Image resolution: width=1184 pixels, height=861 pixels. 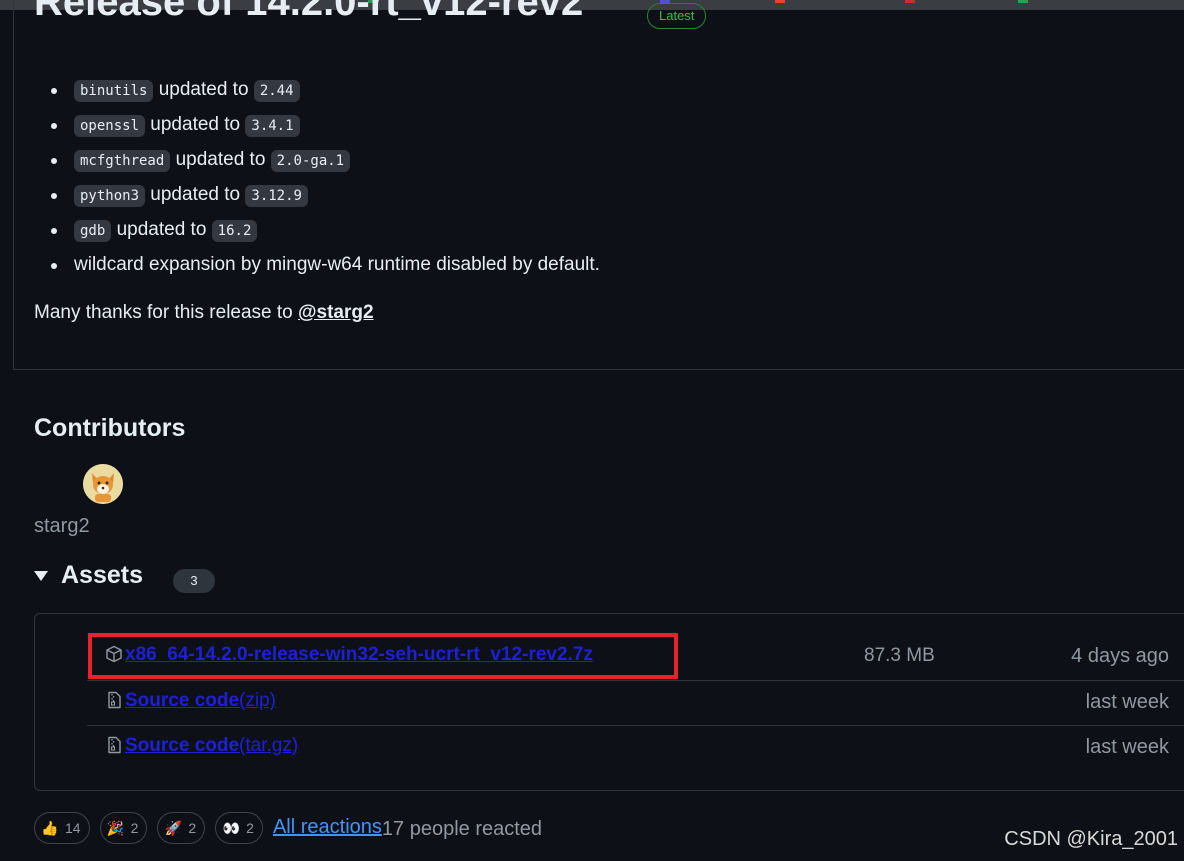 I want to click on contributors-heading: Contributors, so click(x=110, y=428).